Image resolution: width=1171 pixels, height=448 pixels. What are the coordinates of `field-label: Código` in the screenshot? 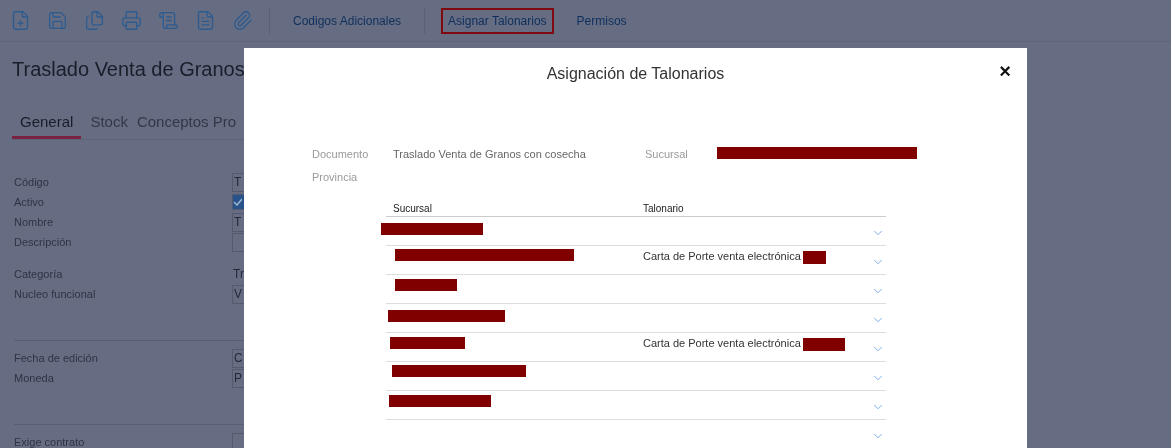 It's located at (31, 182).